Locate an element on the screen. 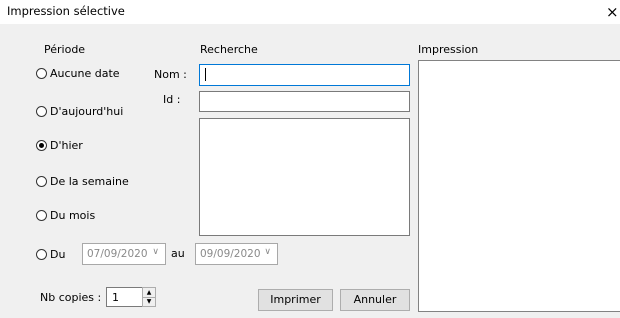 Image resolution: width=620 pixels, height=318 pixels. window-title: Impression sélective is located at coordinates (66, 11).